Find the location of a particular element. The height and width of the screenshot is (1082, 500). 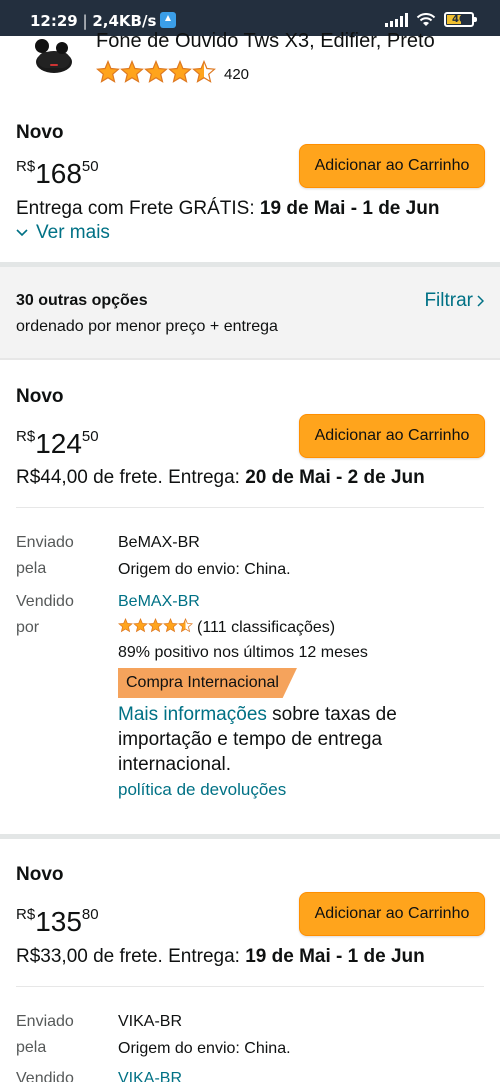

price: R$16850 is located at coordinates (57, 170).